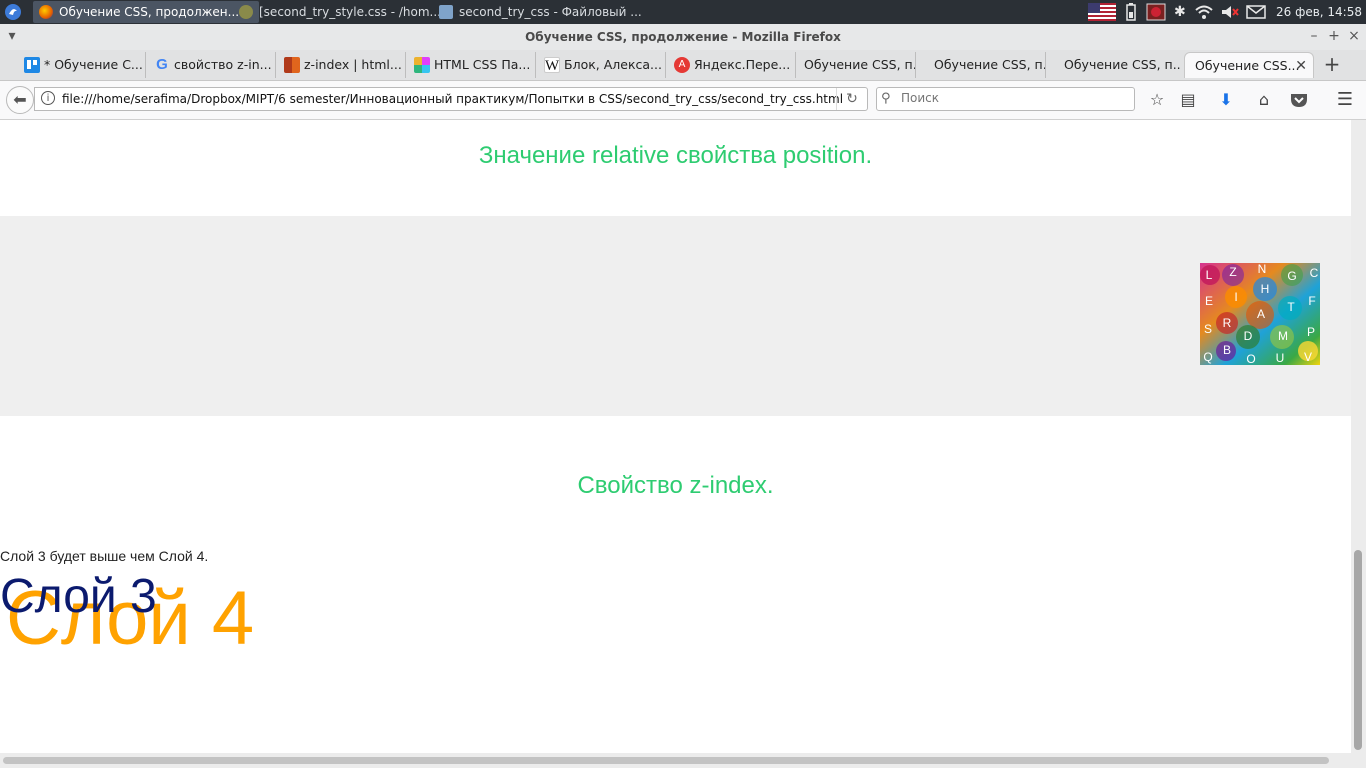  I want to click on mosaic-letter: M, so click(1283, 336).